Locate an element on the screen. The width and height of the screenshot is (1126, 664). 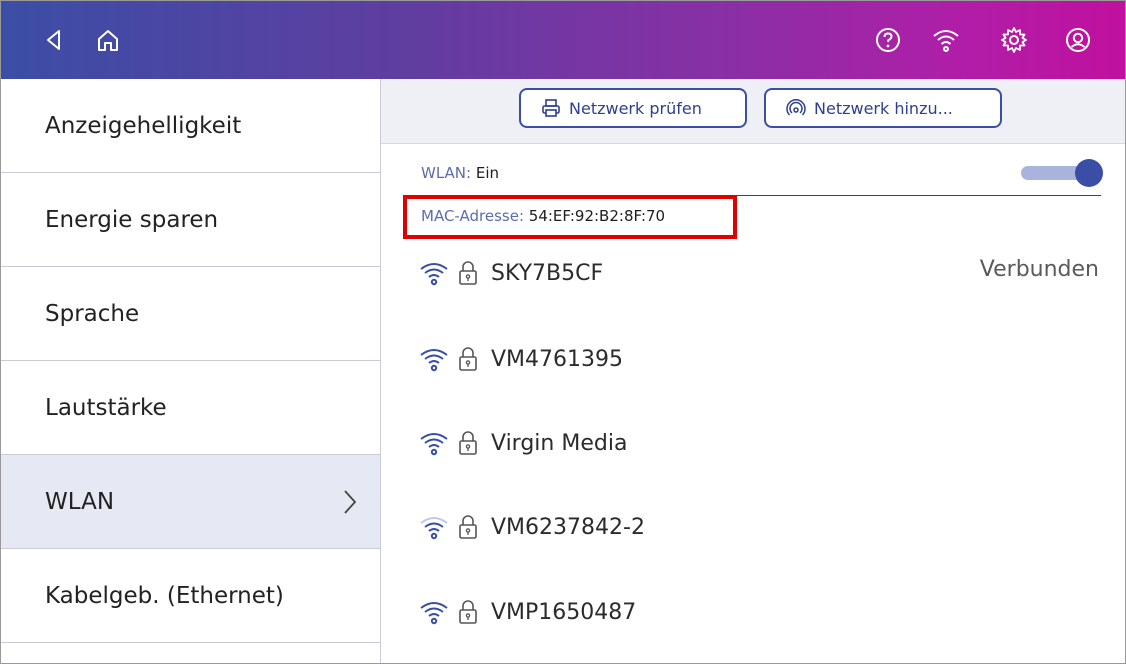
wlan-status-row: WLAN: Ein is located at coordinates (460, 173).